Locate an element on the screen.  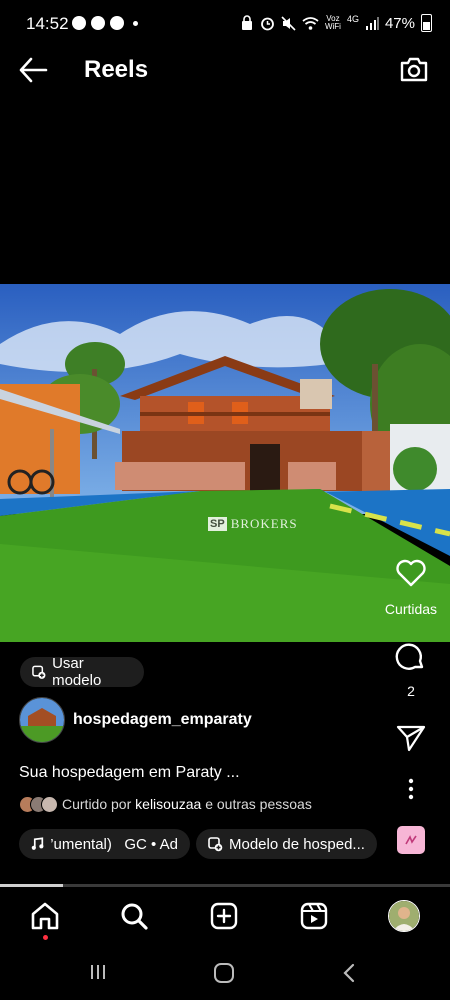
alarm-icon is located at coordinates (267, 23).